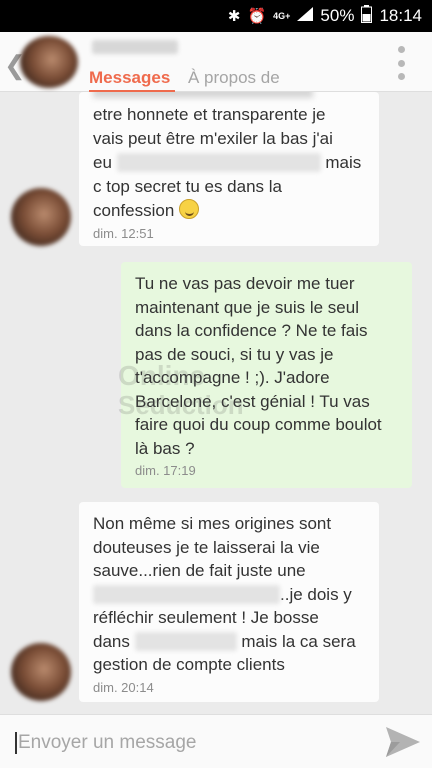 The image size is (432, 768). What do you see at coordinates (401, 63) in the screenshot?
I see `more-options-icon` at bounding box center [401, 63].